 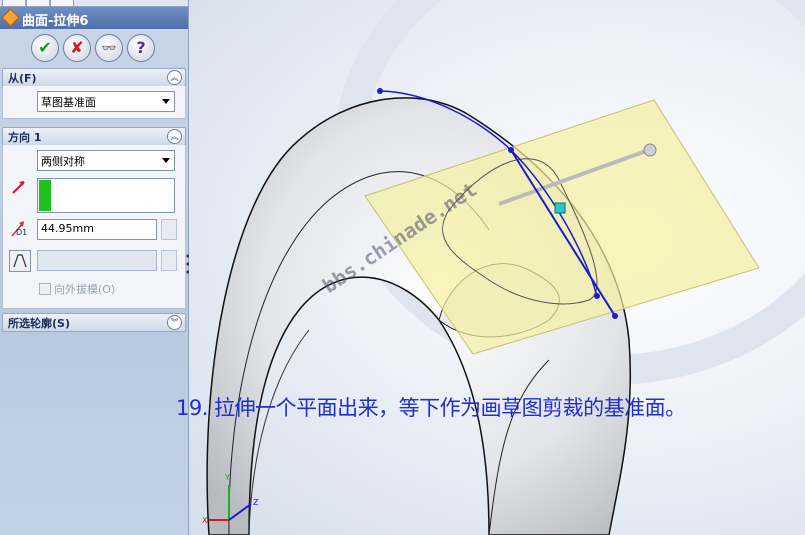 What do you see at coordinates (169, 229) in the screenshot?
I see `depth-spinner` at bounding box center [169, 229].